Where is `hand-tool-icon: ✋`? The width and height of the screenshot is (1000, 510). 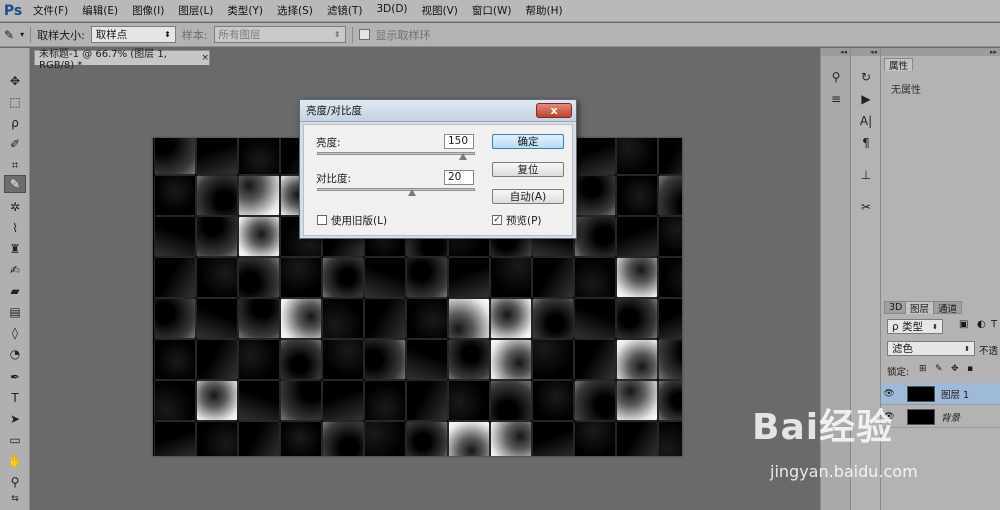
hand-tool-icon: ✋ is located at coordinates (15, 461).